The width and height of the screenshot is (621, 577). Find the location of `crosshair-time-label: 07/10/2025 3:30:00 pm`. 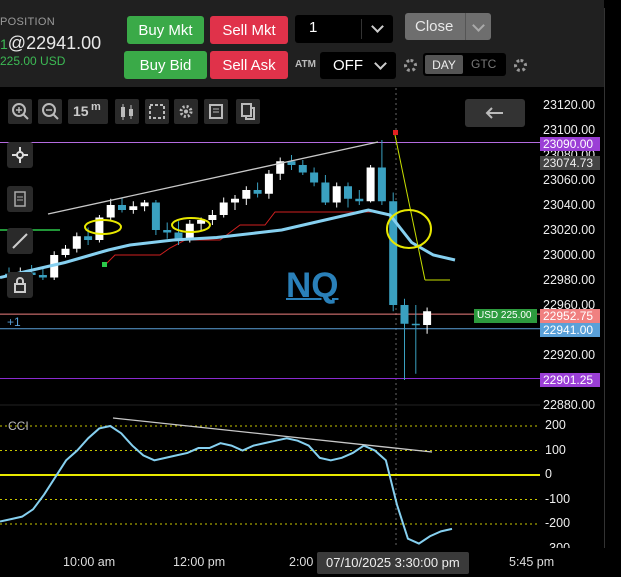

crosshair-time-label: 07/10/2025 3:30:00 pm is located at coordinates (393, 563).